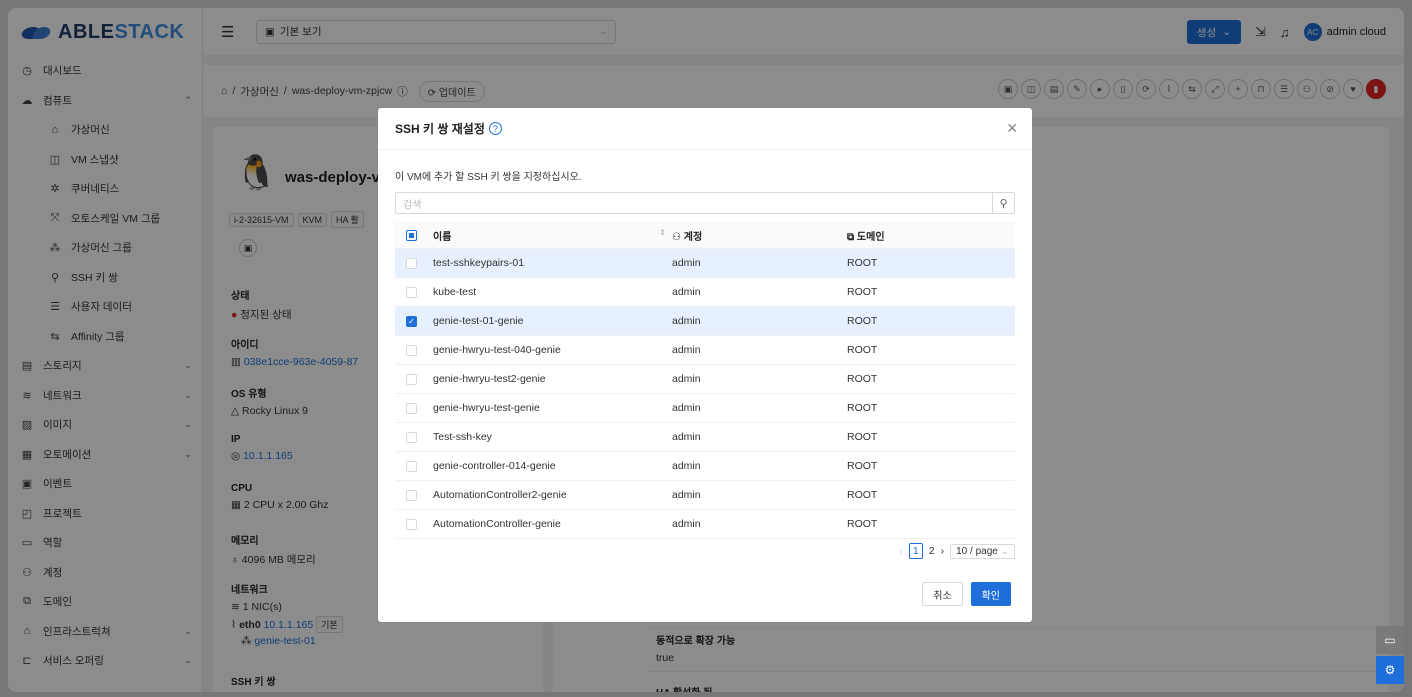 The image size is (1412, 697). What do you see at coordinates (705, 524) in the screenshot?
I see `table-row: AutomationController-genie admin ROOT` at bounding box center [705, 524].